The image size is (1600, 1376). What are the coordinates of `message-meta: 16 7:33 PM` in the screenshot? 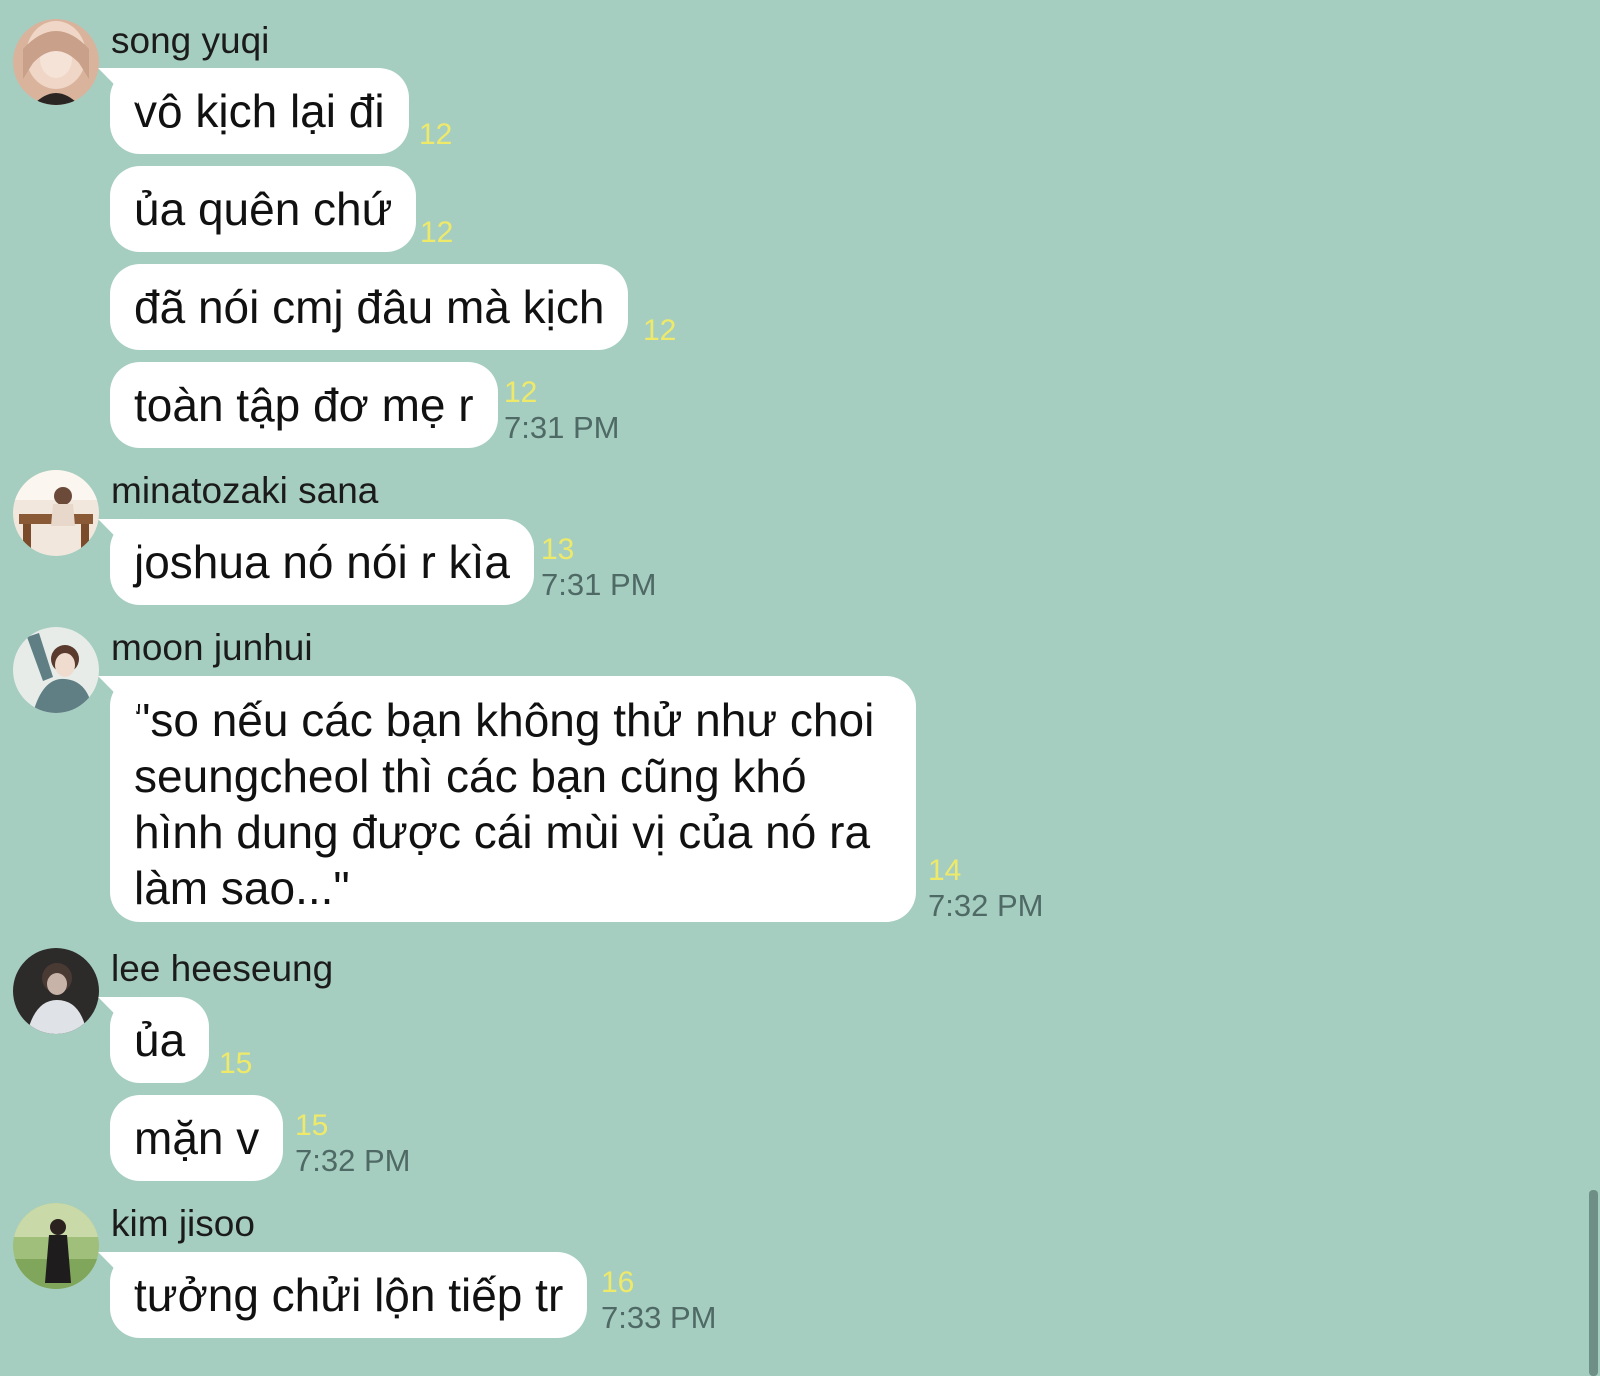 It's located at (658, 1301).